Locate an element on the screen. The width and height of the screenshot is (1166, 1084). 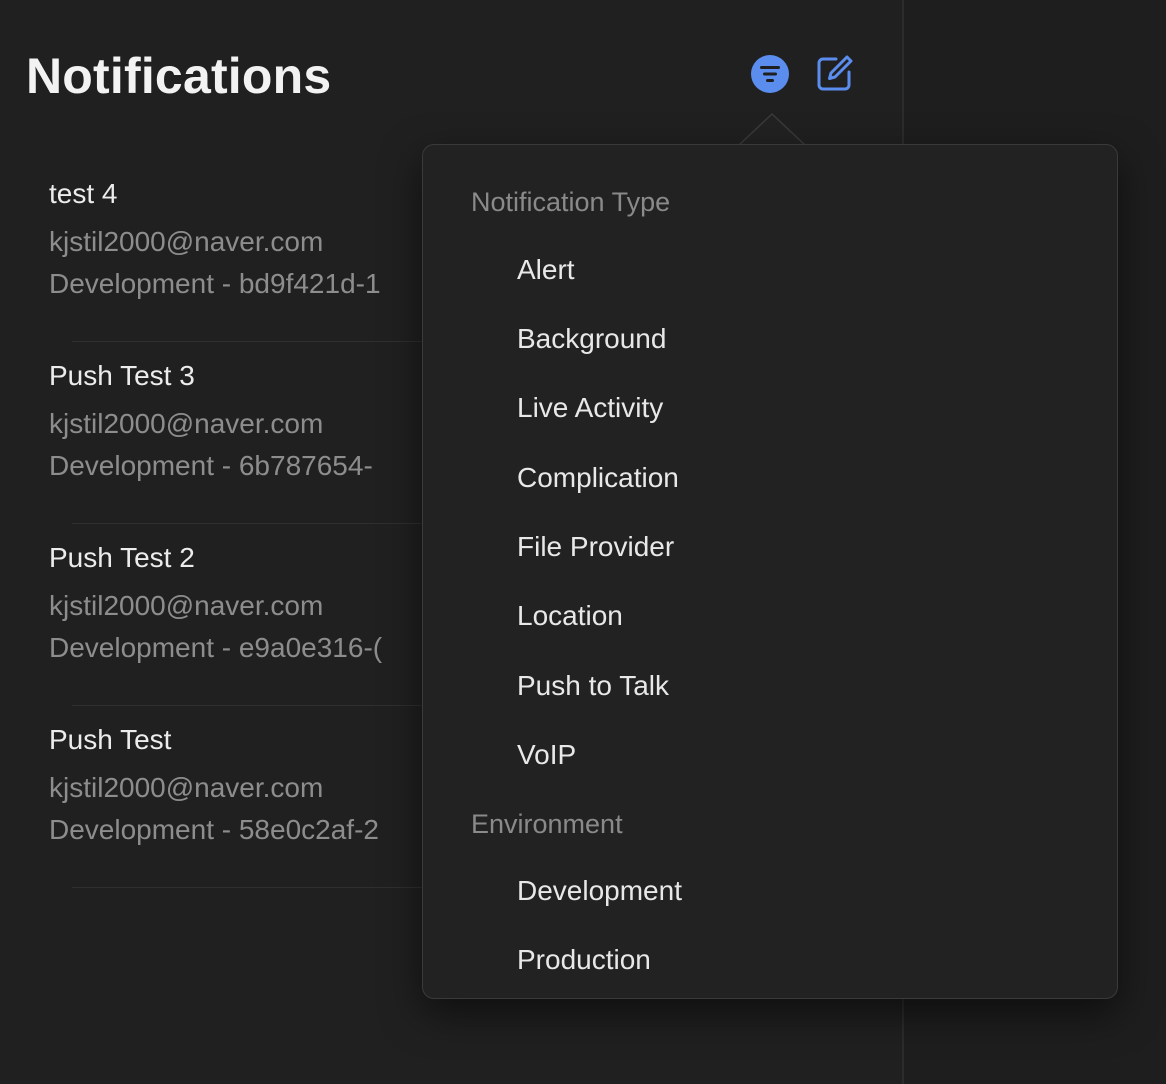
page-title: Notifications is located at coordinates (179, 76).